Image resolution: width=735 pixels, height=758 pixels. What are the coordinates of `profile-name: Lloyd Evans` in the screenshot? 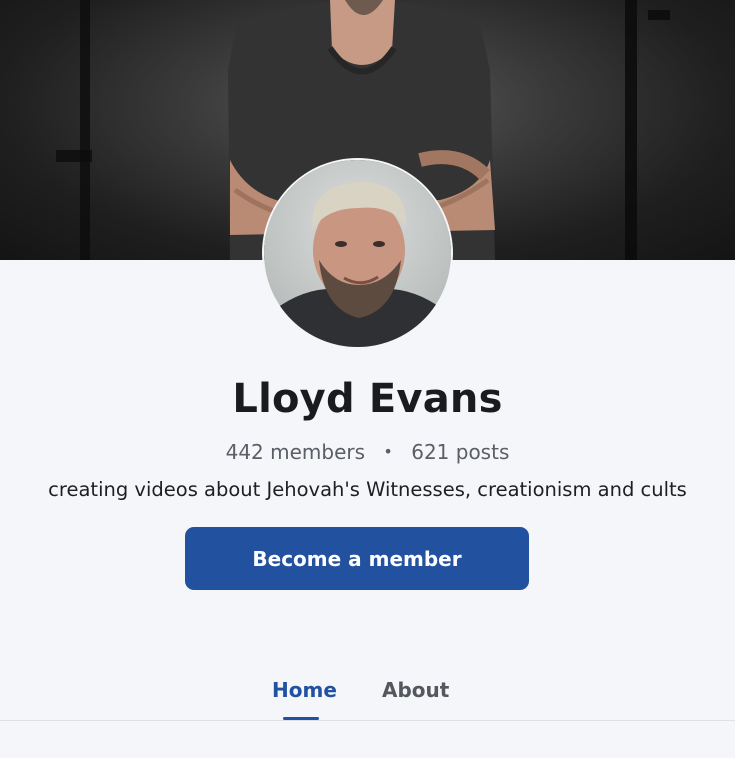 It's located at (367, 399).